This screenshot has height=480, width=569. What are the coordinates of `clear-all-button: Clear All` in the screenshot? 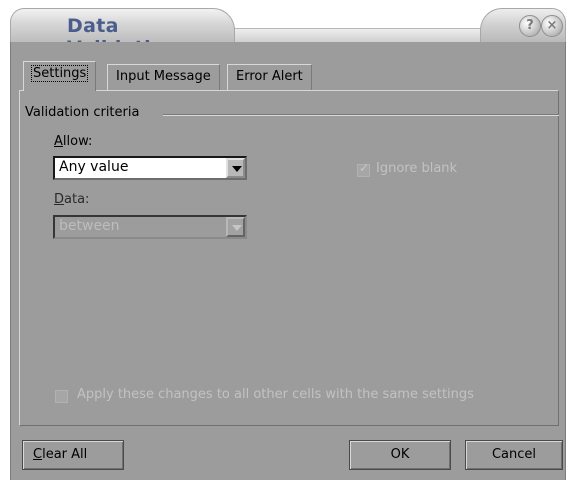 It's located at (73, 455).